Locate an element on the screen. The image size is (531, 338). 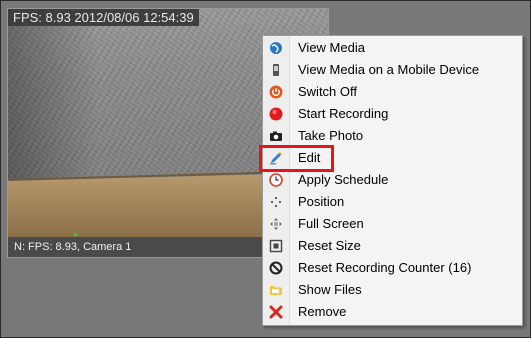
power-icon is located at coordinates (276, 92).